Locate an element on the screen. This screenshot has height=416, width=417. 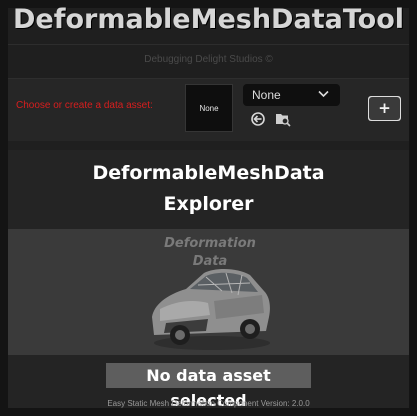
deformed-car-image is located at coordinates (211, 309).